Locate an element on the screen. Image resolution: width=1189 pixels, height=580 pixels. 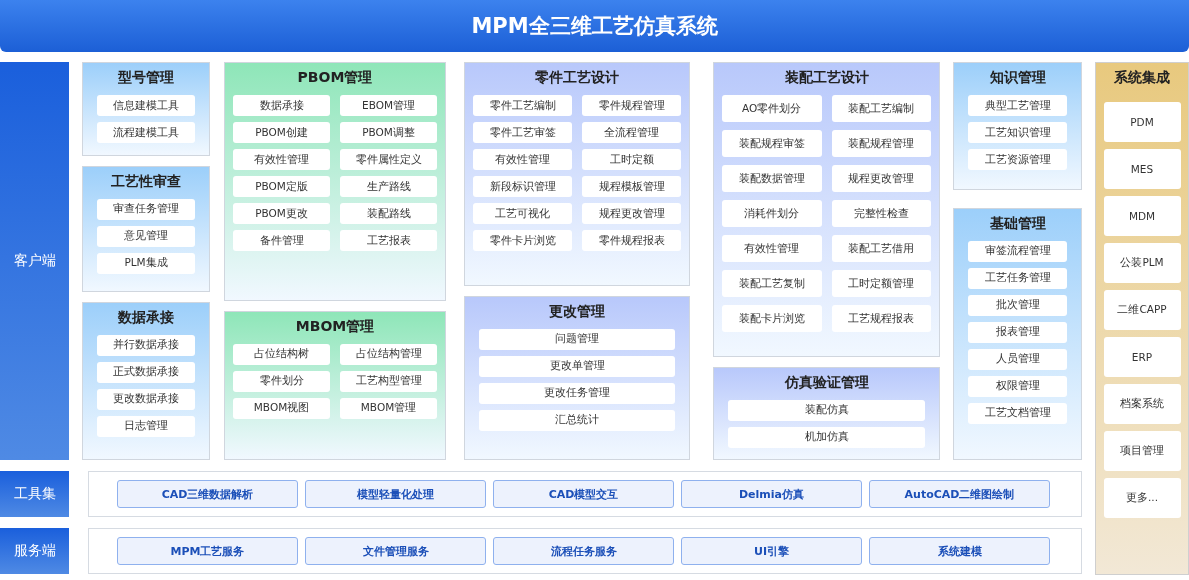
system-item: ERP is located at coordinates (1142, 357).